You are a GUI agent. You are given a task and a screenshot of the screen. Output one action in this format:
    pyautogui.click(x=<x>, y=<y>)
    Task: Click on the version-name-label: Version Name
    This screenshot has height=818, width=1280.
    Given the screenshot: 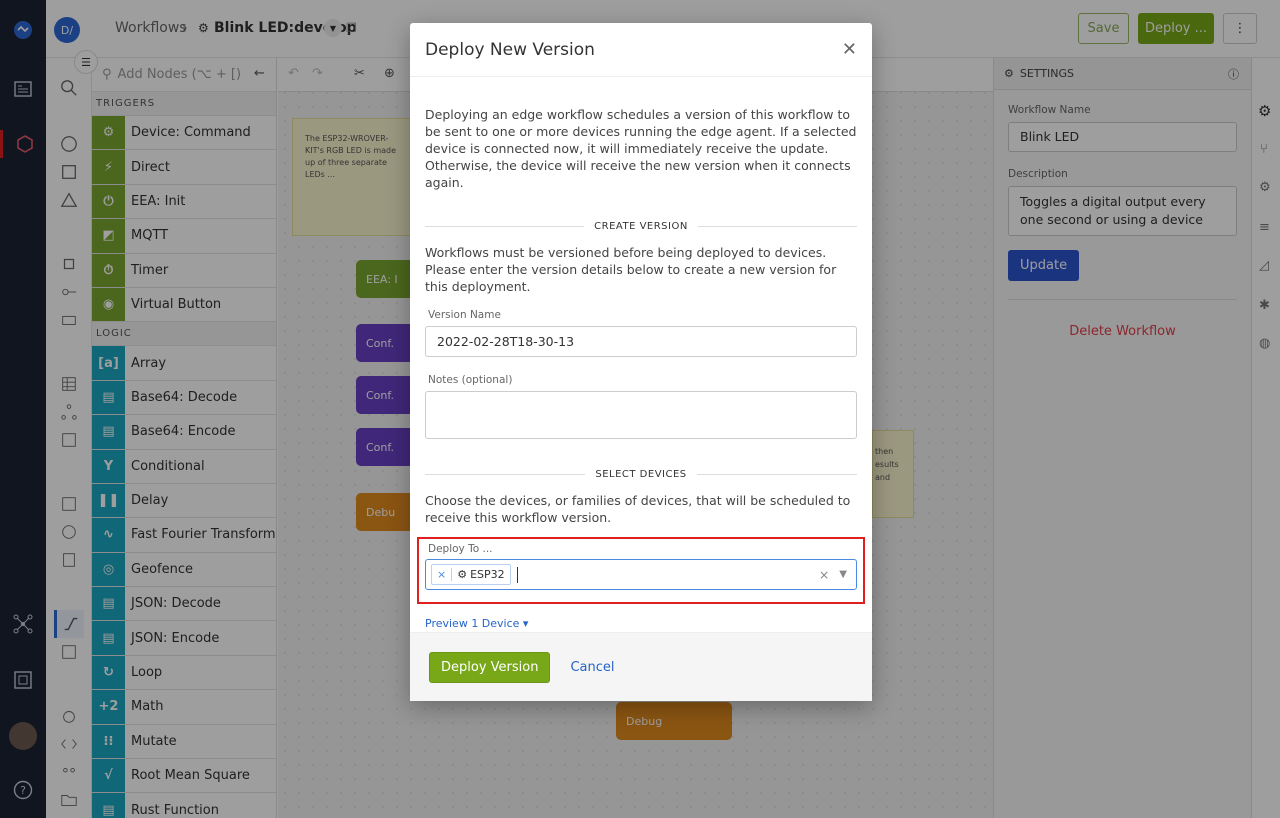 What is the action you would take?
    pyautogui.click(x=464, y=315)
    